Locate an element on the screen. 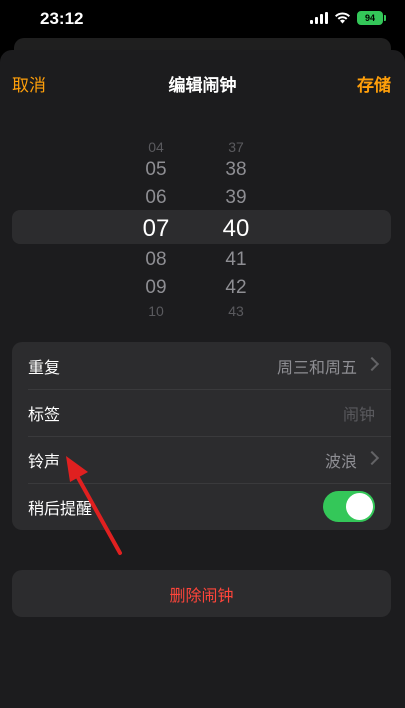 The width and height of the screenshot is (405, 708). battery-level: 94 is located at coordinates (369, 18).